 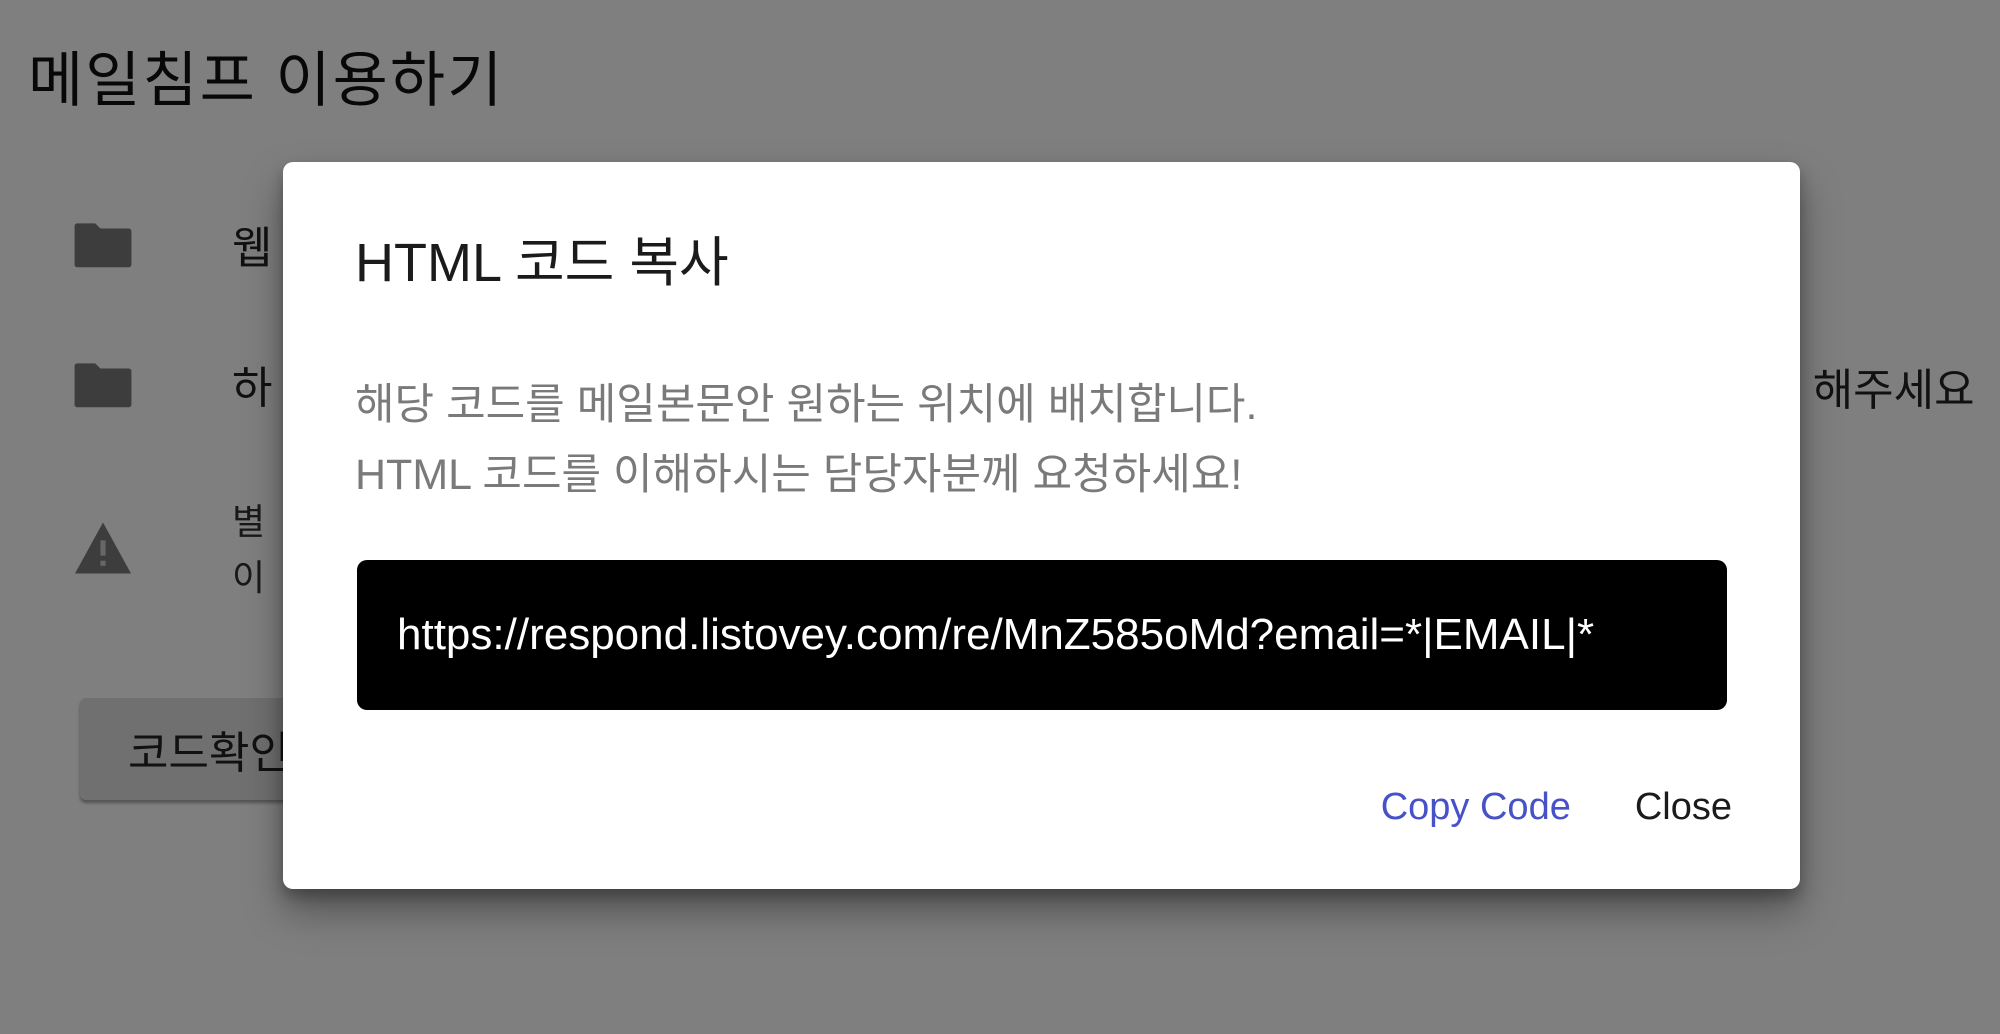 What do you see at coordinates (806, 405) in the screenshot?
I see `dialog-description-line: 해당 코드를 메일본문안 원하는 위치에 배치합니다.` at bounding box center [806, 405].